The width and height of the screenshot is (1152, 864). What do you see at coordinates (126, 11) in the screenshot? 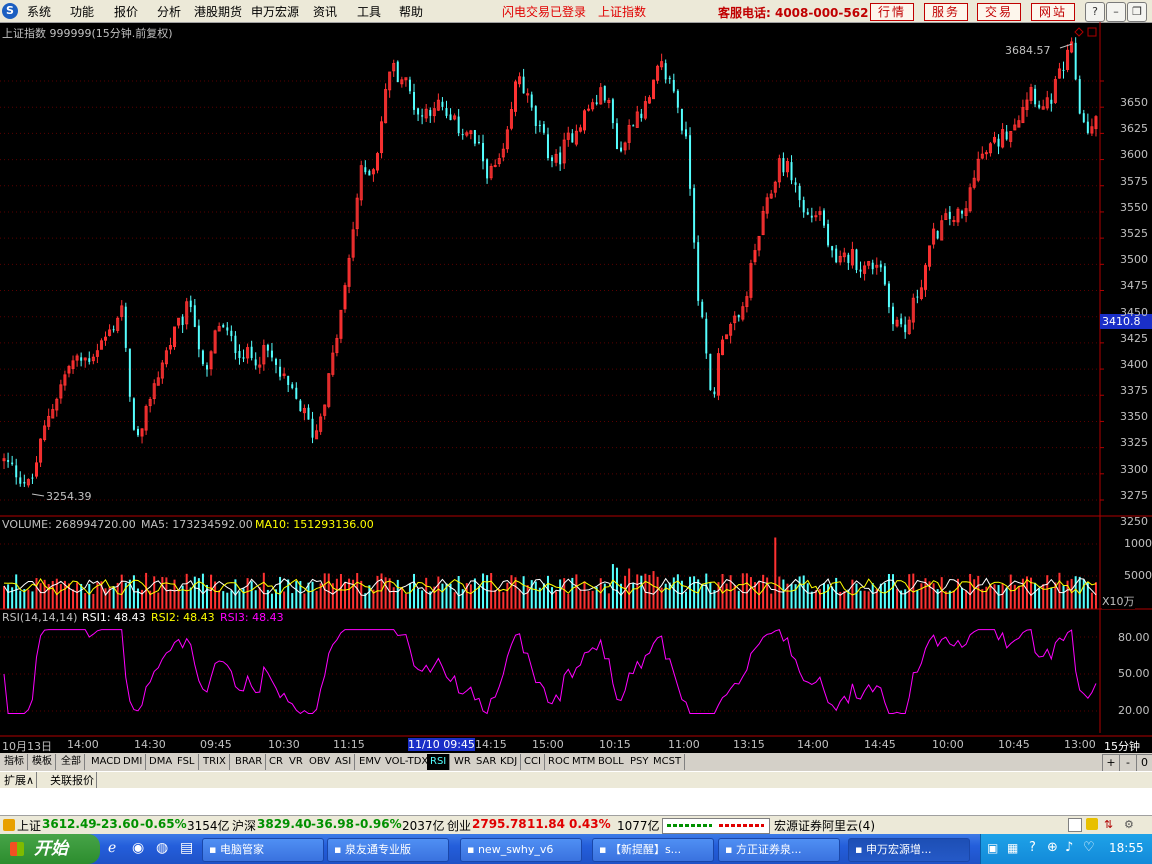
I see `menu-quote: 报价` at bounding box center [126, 11].